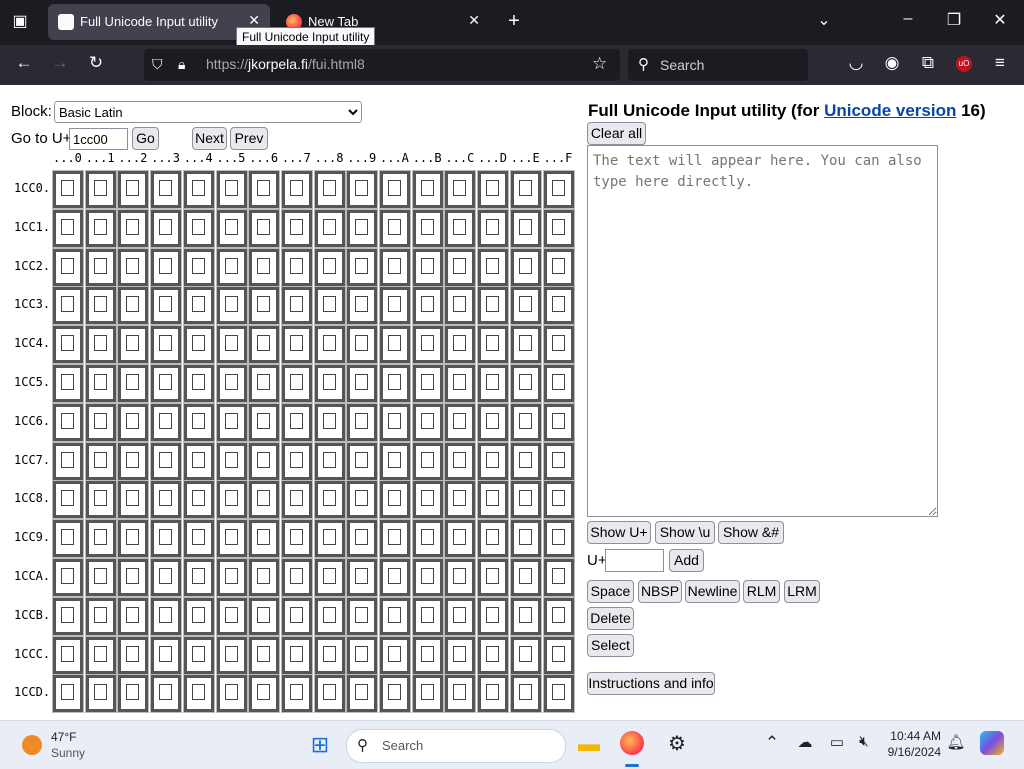 The image size is (1024, 769). What do you see at coordinates (805, 742) in the screenshot?
I see `network-icon: ☁` at bounding box center [805, 742].